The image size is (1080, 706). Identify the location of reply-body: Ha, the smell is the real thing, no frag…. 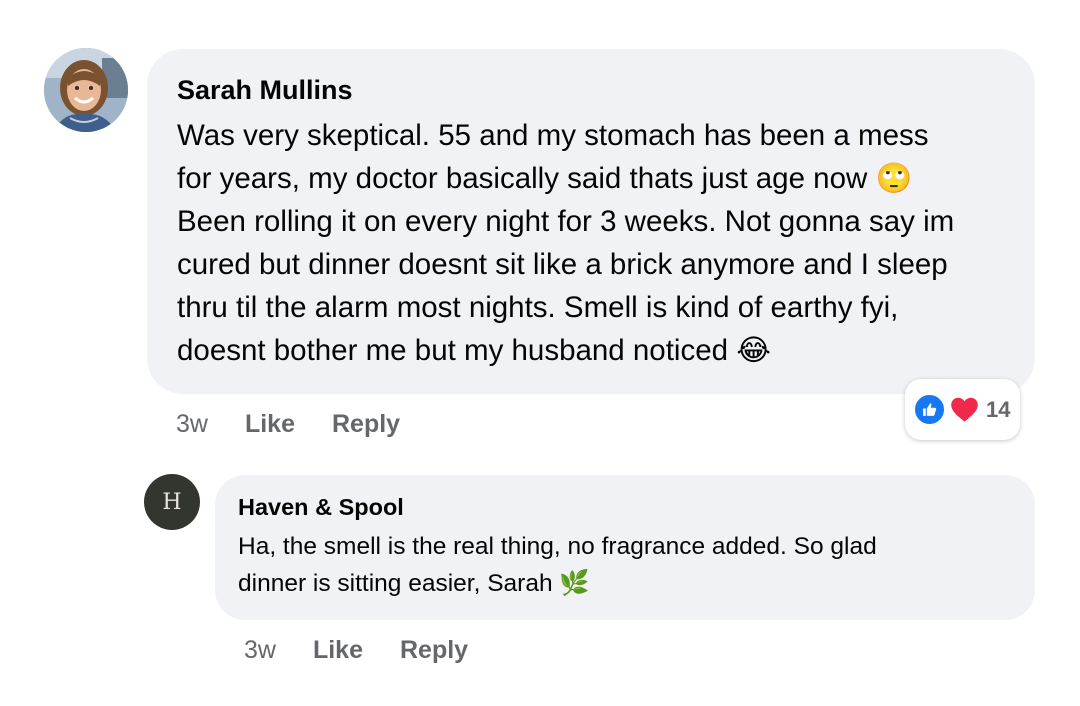
(625, 565).